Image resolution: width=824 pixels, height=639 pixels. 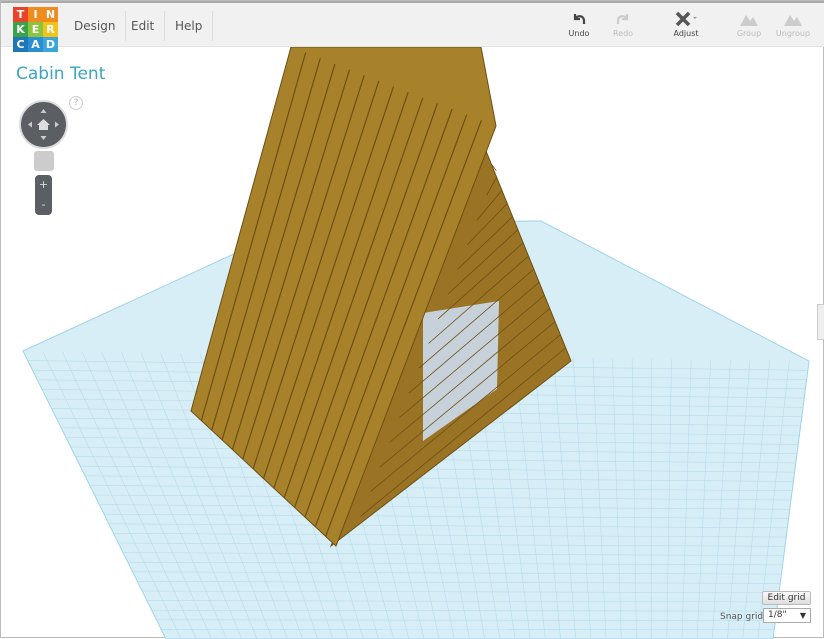 I want to click on edit-grid-button: Edit grid, so click(x=786, y=598).